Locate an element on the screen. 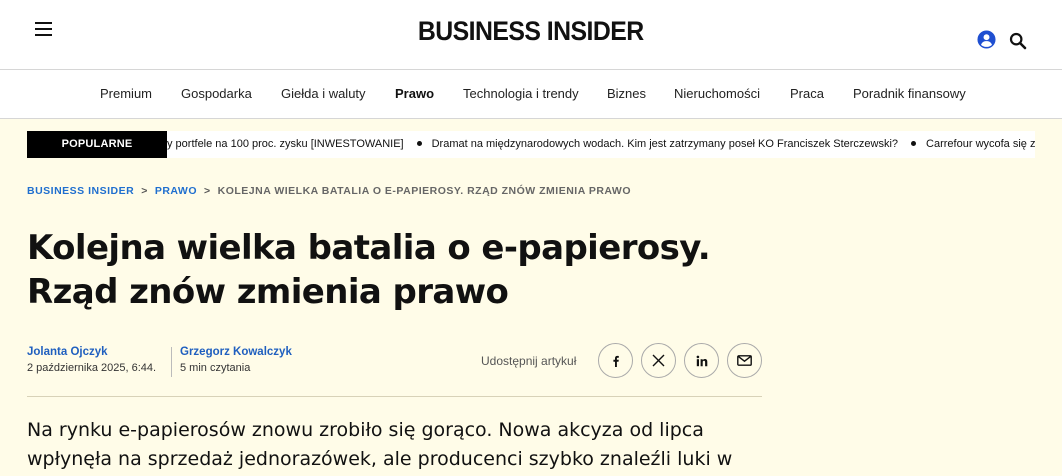  linkedin-icon is located at coordinates (701, 360).